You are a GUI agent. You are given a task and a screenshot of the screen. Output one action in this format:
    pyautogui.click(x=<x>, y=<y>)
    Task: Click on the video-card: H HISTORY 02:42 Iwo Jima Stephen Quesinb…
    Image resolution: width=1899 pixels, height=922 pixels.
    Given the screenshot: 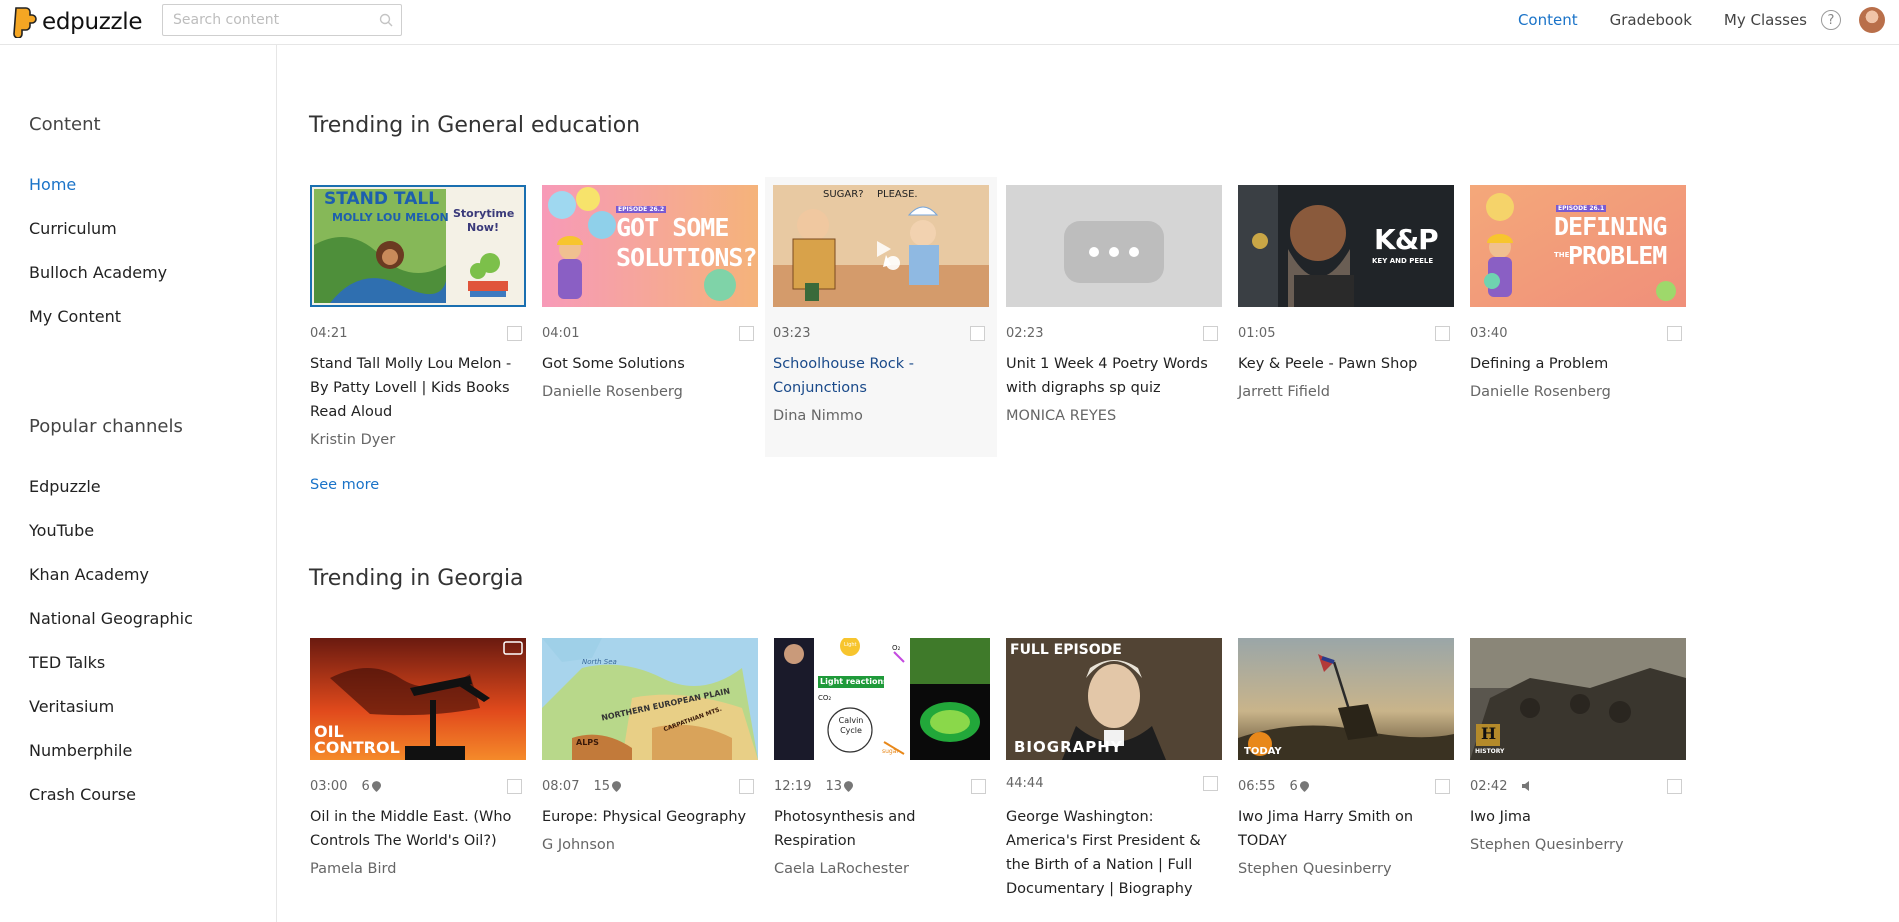 What is the action you would take?
    pyautogui.click(x=1578, y=745)
    